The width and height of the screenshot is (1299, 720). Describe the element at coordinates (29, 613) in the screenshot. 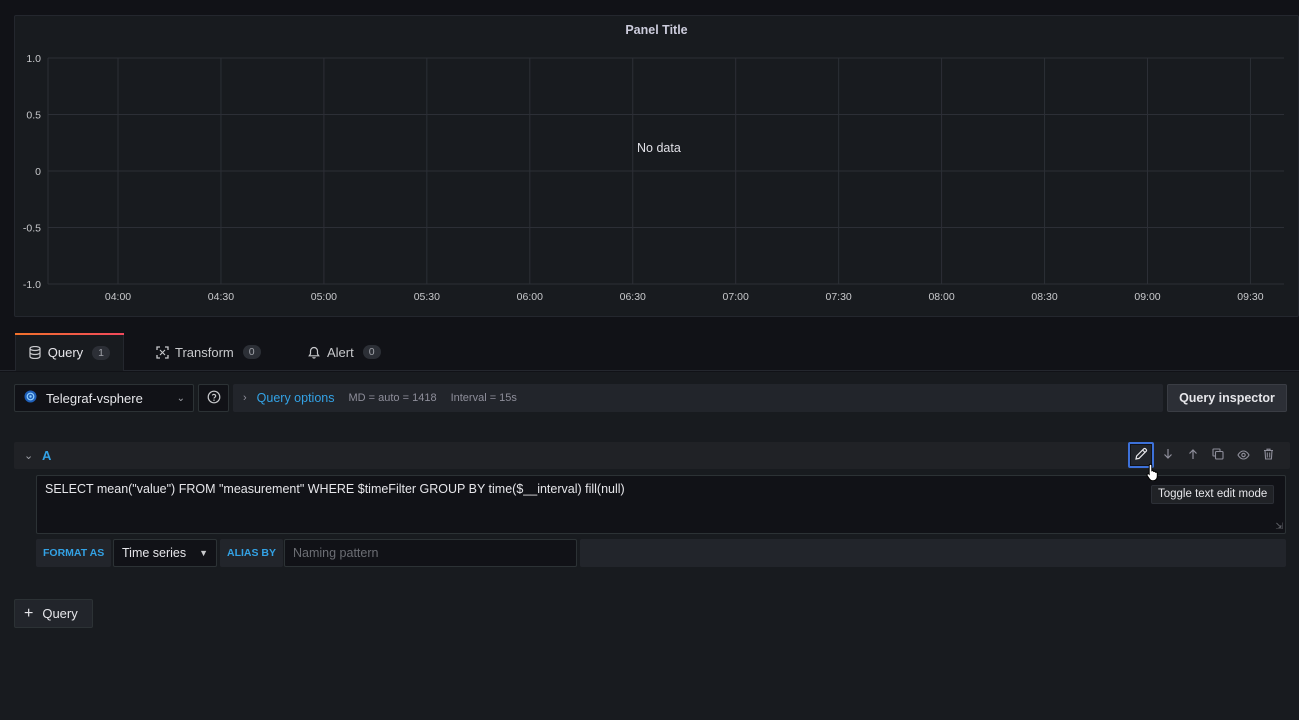

I see `plus-icon: +` at that location.